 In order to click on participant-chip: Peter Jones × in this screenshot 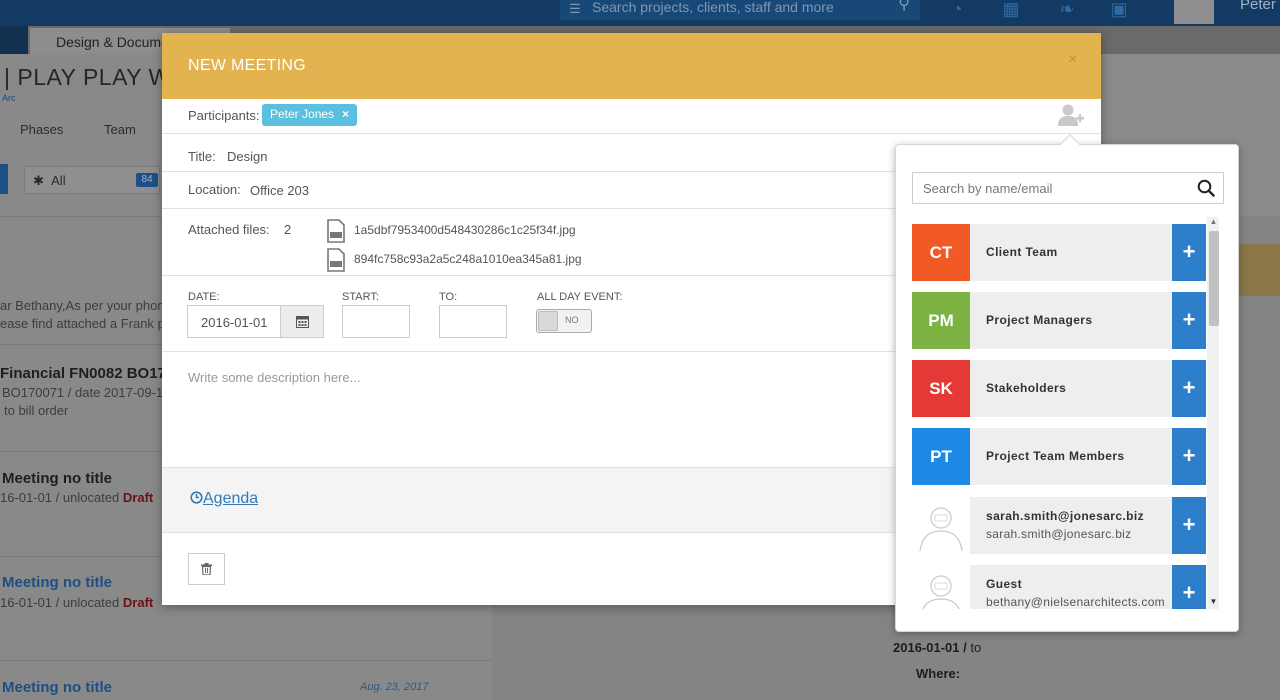, I will do `click(310, 115)`.